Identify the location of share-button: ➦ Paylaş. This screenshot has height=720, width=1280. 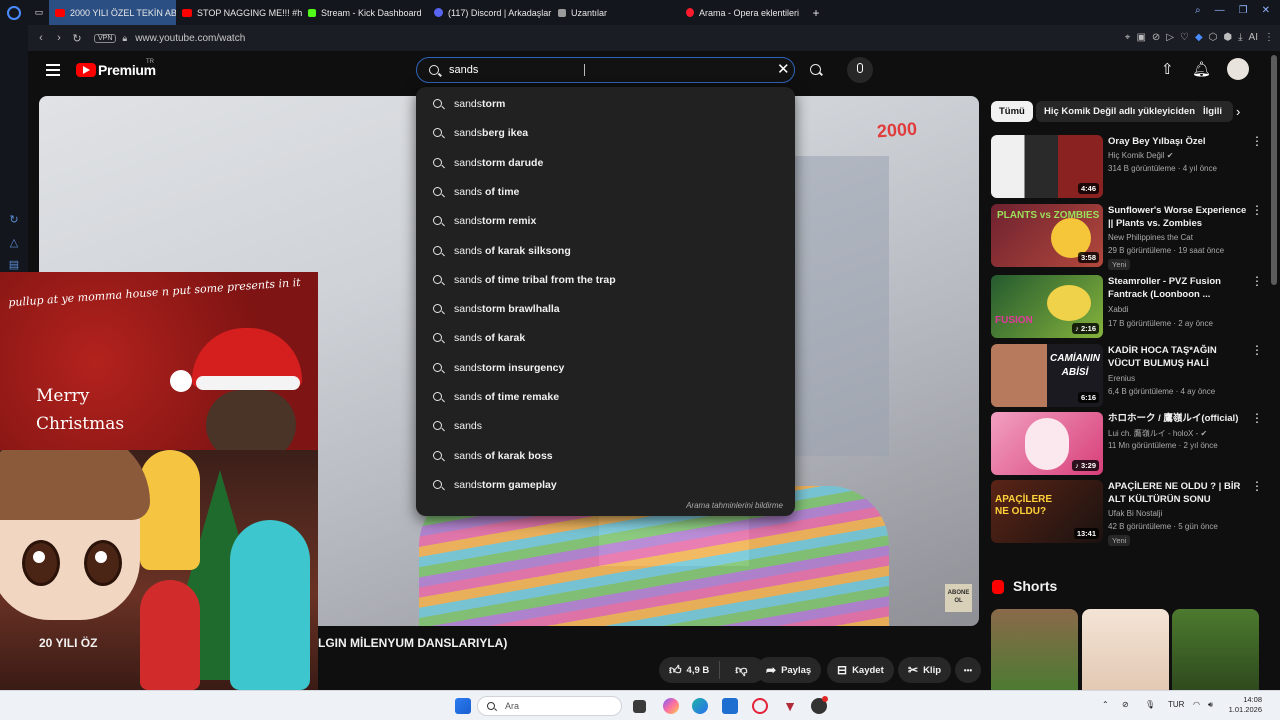
(789, 670).